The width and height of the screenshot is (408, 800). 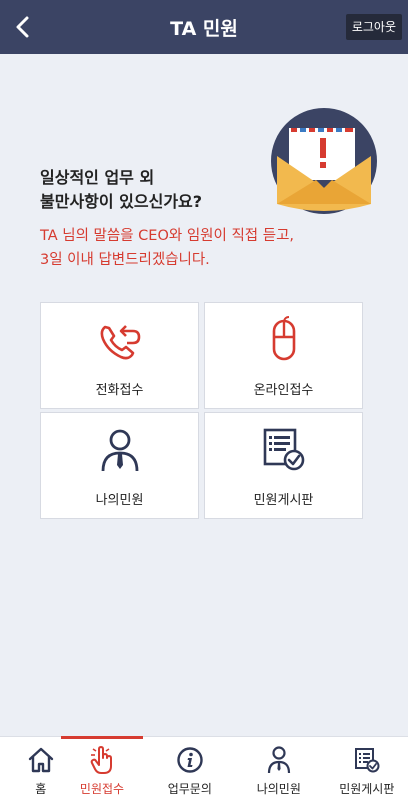 What do you see at coordinates (119, 390) in the screenshot?
I see `tile-label: 전화접수` at bounding box center [119, 390].